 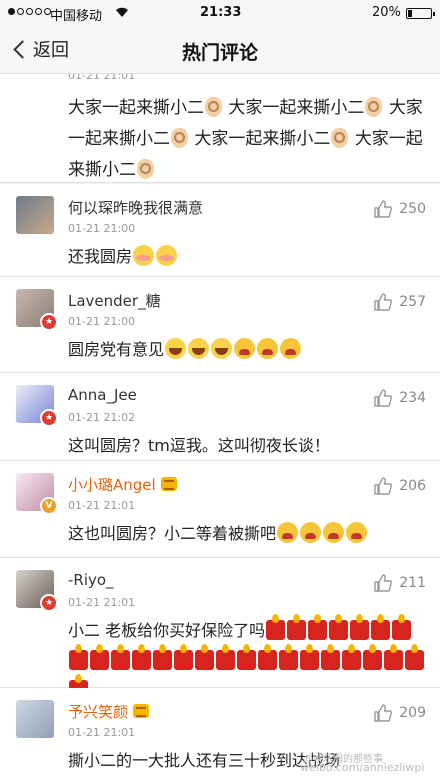 What do you see at coordinates (420, 13) in the screenshot?
I see `battery-icon` at bounding box center [420, 13].